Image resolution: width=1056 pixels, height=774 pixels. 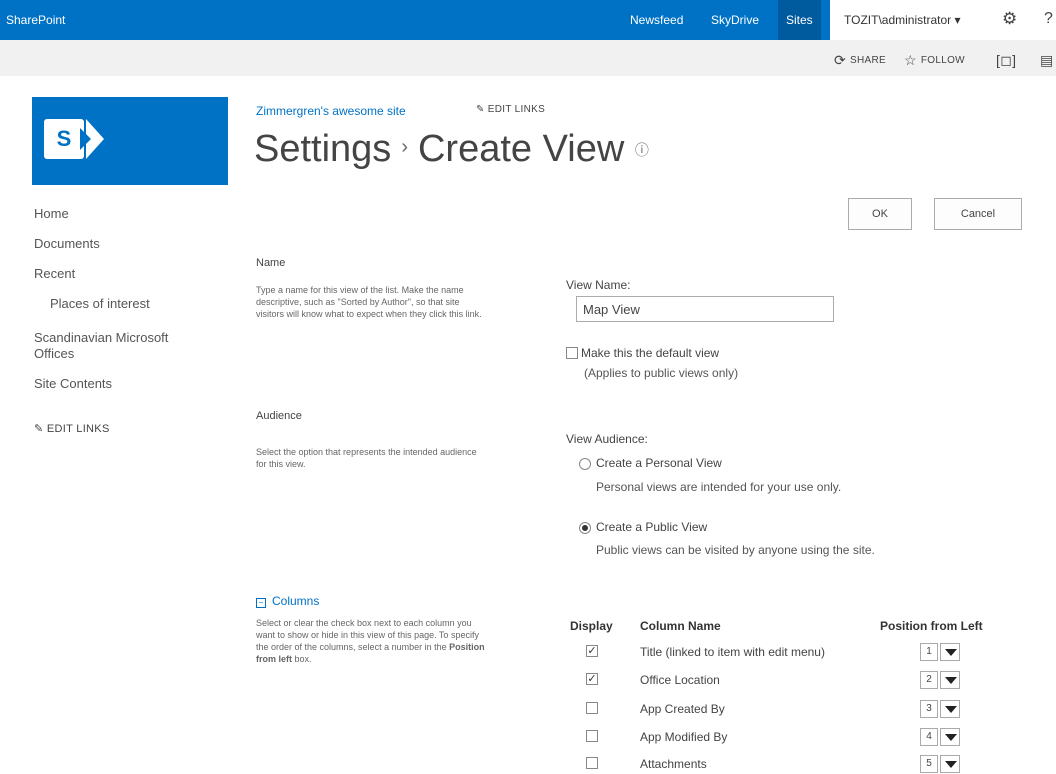 What do you see at coordinates (296, 601) in the screenshot?
I see `columns-section-title: Columns` at bounding box center [296, 601].